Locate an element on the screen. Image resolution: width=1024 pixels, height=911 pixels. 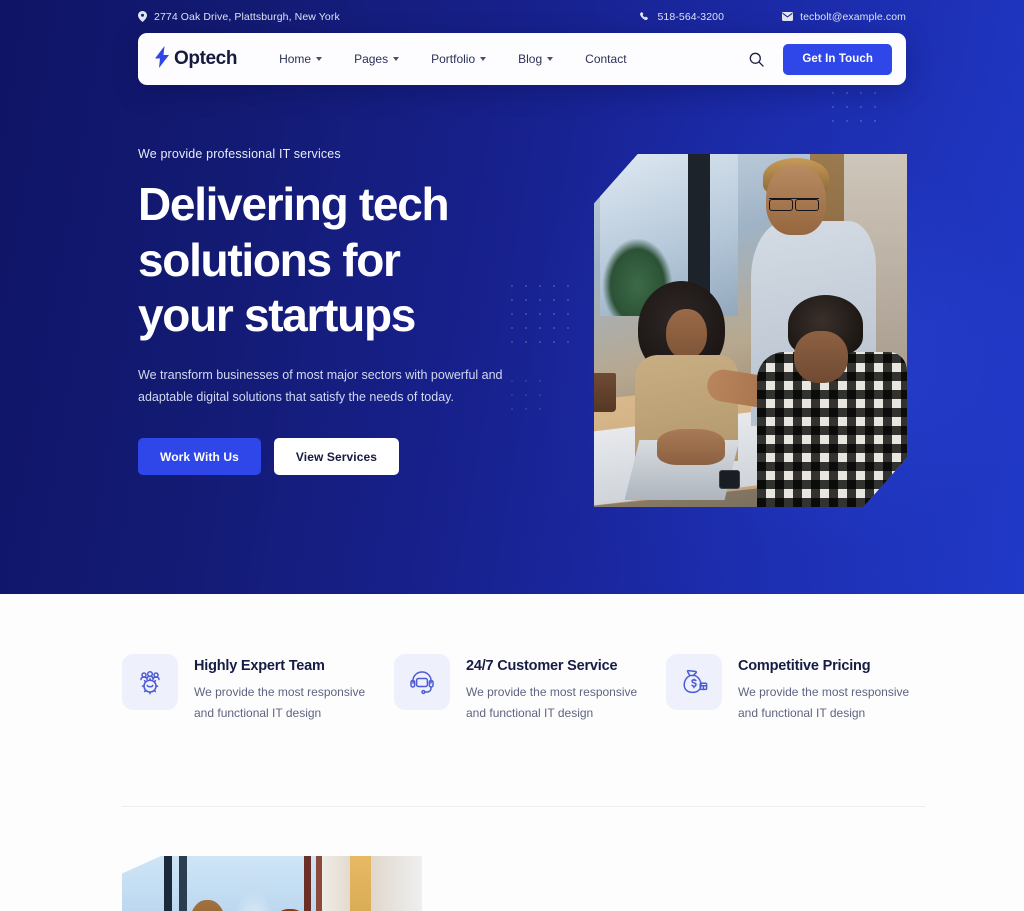
nav-item-home: Home is located at coordinates (300, 59).